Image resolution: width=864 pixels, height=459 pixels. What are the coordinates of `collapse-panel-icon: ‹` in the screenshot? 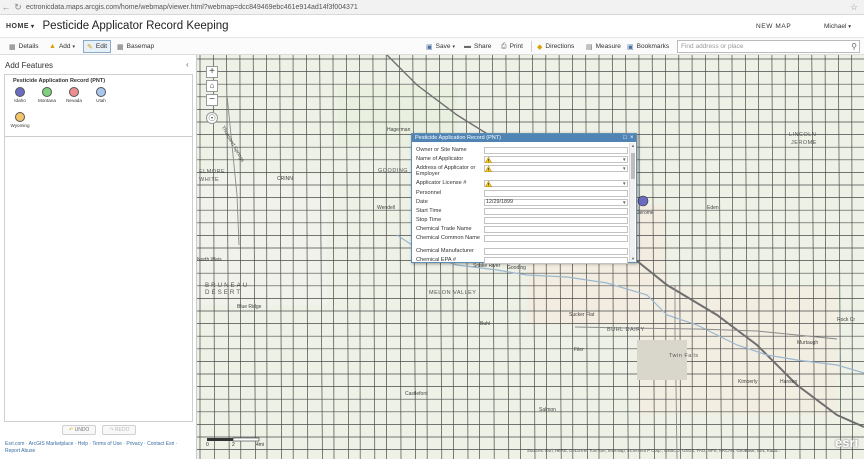 It's located at (187, 64).